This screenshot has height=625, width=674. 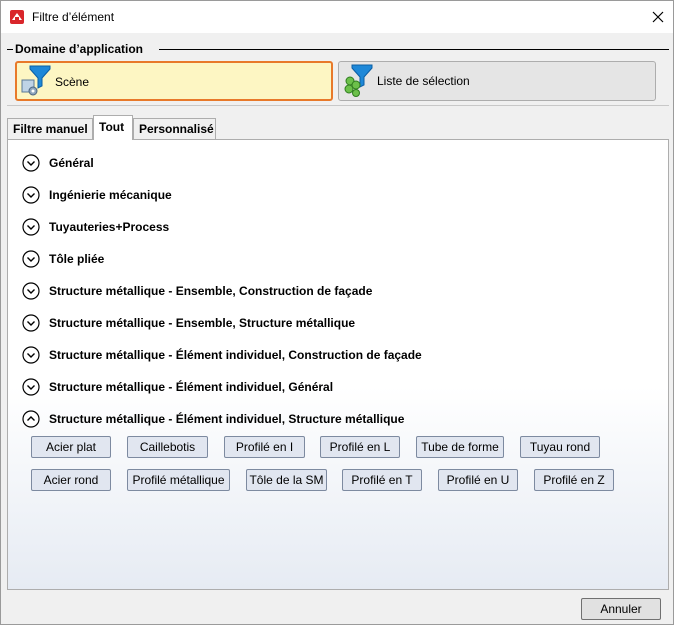 I want to click on filter-chip-tube-de-forme: Tube de forme, so click(x=460, y=447).